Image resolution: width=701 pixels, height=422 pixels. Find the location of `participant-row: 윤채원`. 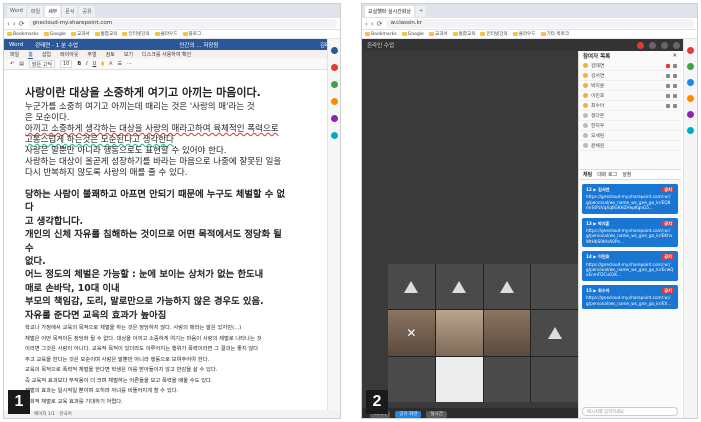

participant-row: 윤채원 is located at coordinates (630, 146).